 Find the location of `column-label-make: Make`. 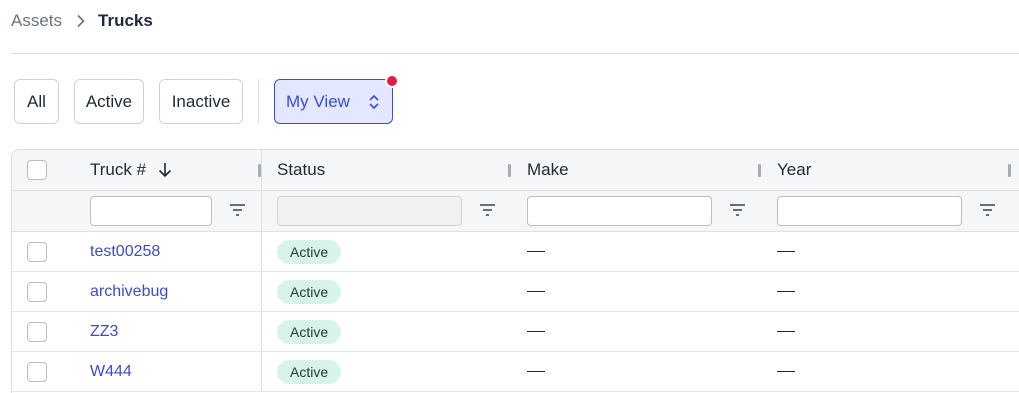

column-label-make: Make is located at coordinates (548, 169).